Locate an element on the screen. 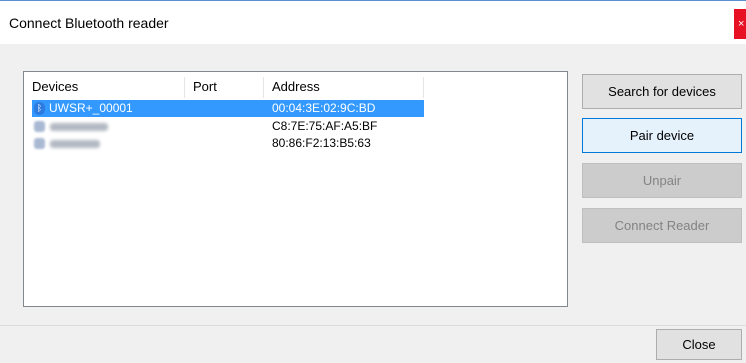  column-header-devices: Devices is located at coordinates (104, 87).